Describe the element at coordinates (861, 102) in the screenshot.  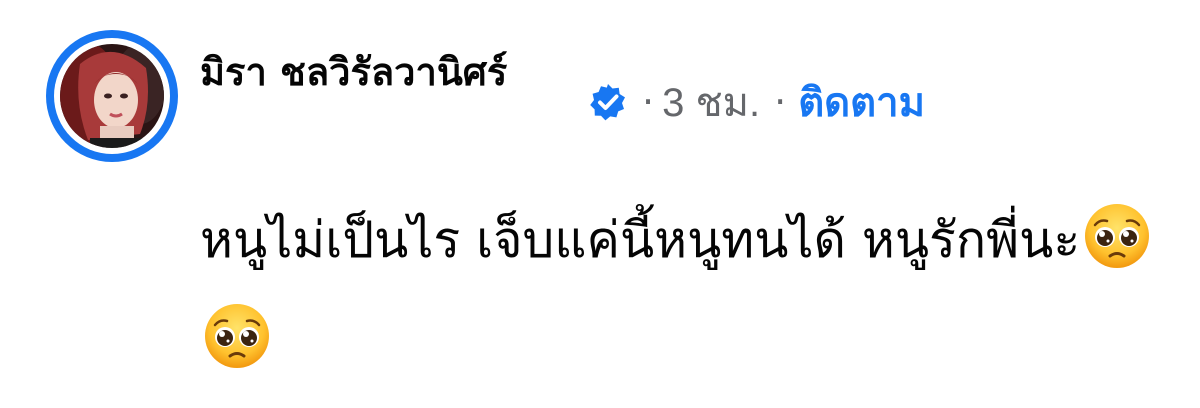
I see `follow-button: ติดตาม` at that location.